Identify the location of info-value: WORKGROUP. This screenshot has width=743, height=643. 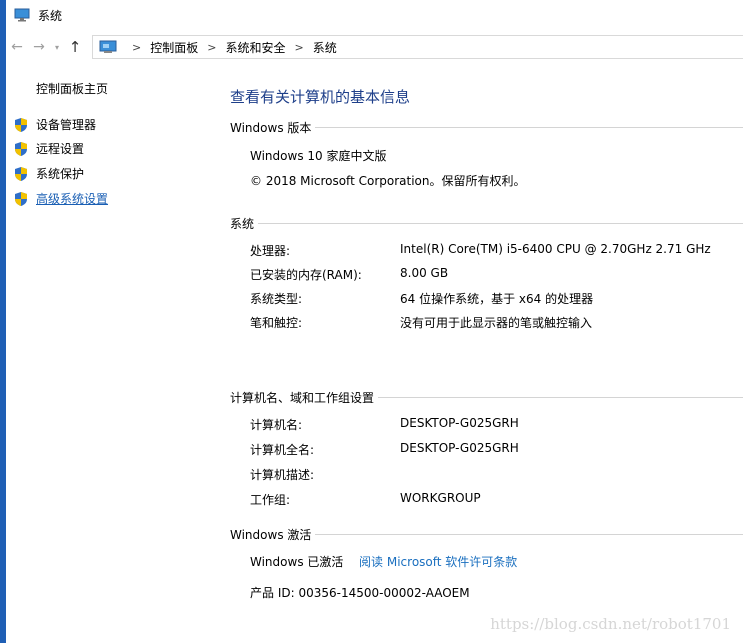
(440, 498).